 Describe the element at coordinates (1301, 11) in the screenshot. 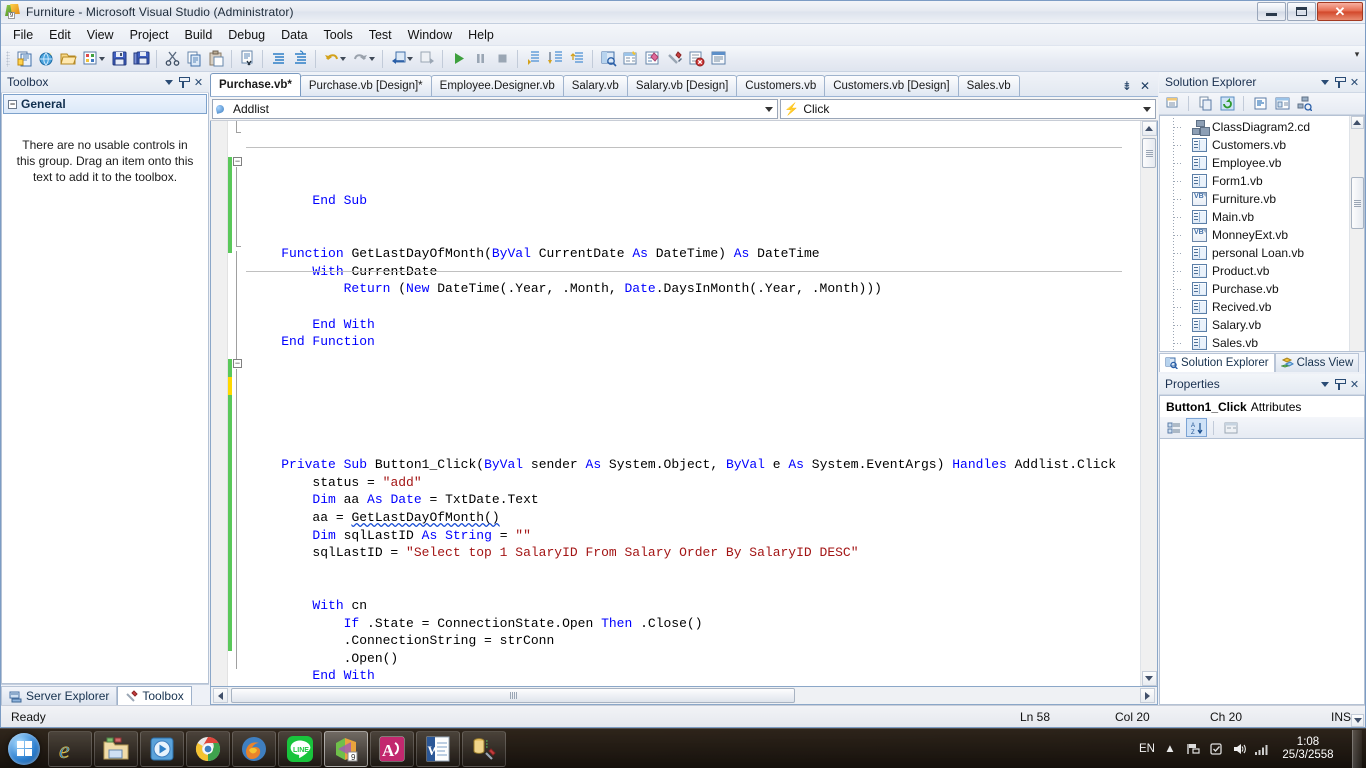

I see `maximize-restore-button` at that location.